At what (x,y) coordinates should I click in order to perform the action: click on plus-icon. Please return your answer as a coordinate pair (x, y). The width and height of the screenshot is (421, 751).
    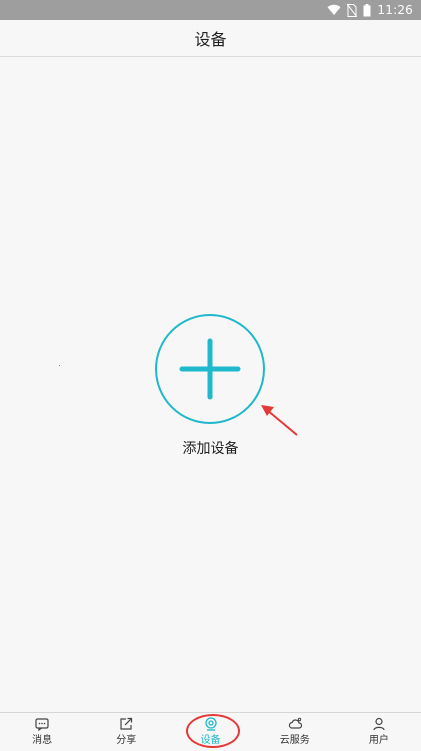
    Looking at the image, I should click on (210, 369).